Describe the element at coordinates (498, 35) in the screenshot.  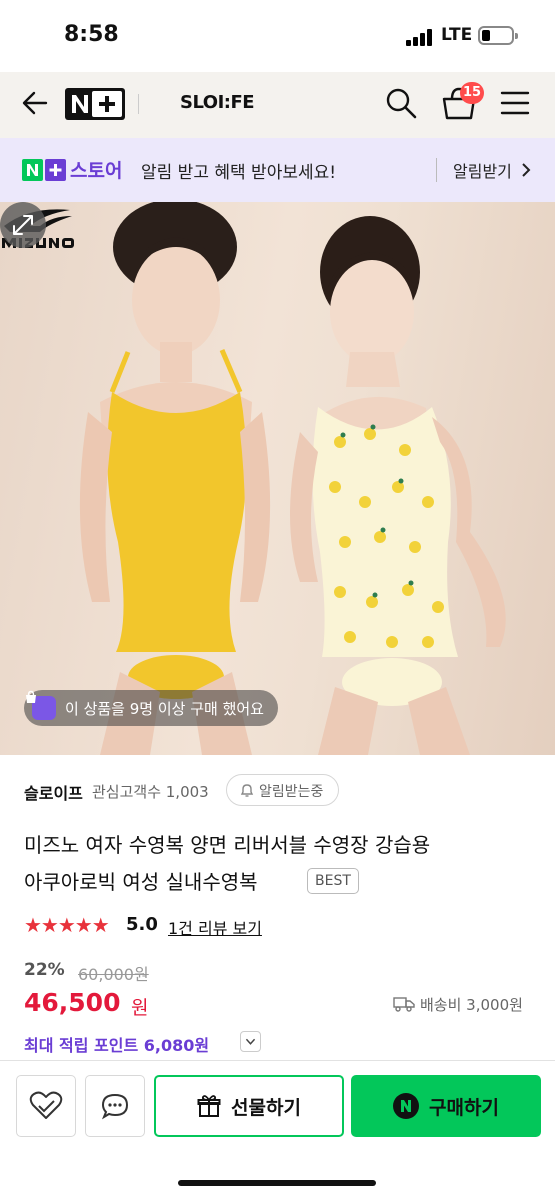
I see `battery-icon` at that location.